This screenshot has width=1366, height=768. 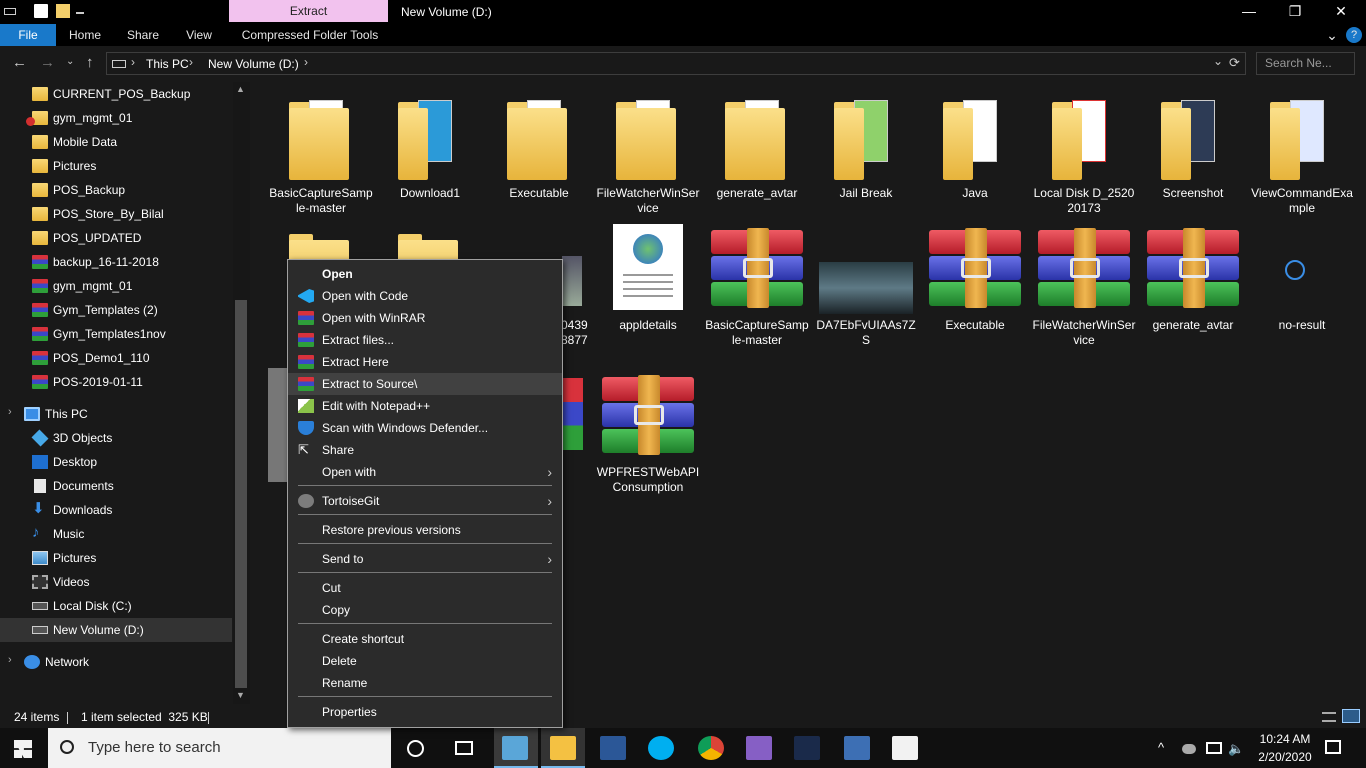 What do you see at coordinates (199, 35) in the screenshot?
I see `tab-view: View` at bounding box center [199, 35].